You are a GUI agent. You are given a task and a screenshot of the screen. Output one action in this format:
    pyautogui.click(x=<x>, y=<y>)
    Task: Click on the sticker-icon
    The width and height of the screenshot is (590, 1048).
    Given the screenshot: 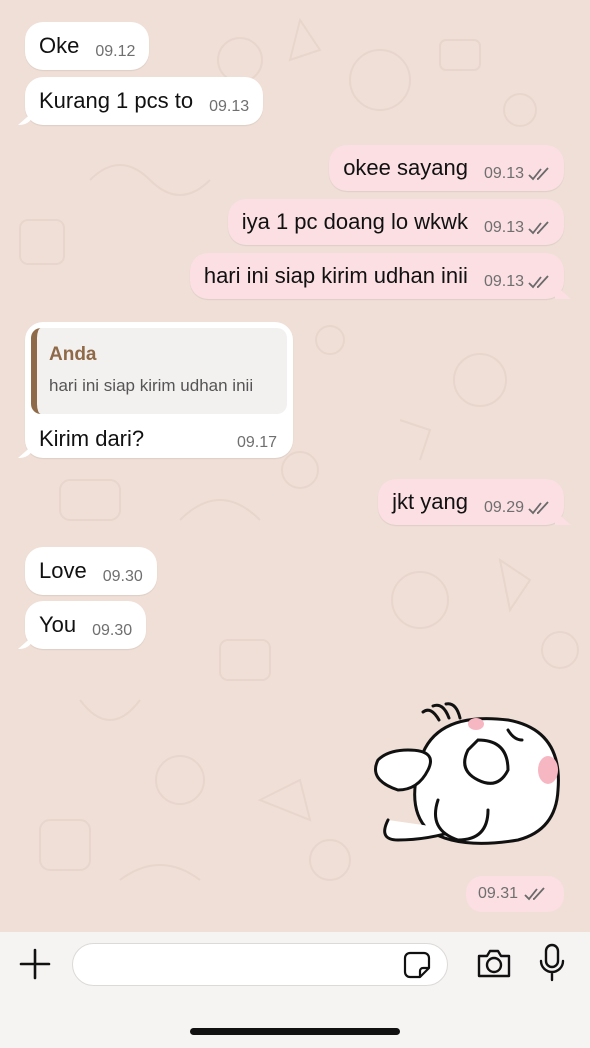 What is the action you would take?
    pyautogui.click(x=417, y=965)
    